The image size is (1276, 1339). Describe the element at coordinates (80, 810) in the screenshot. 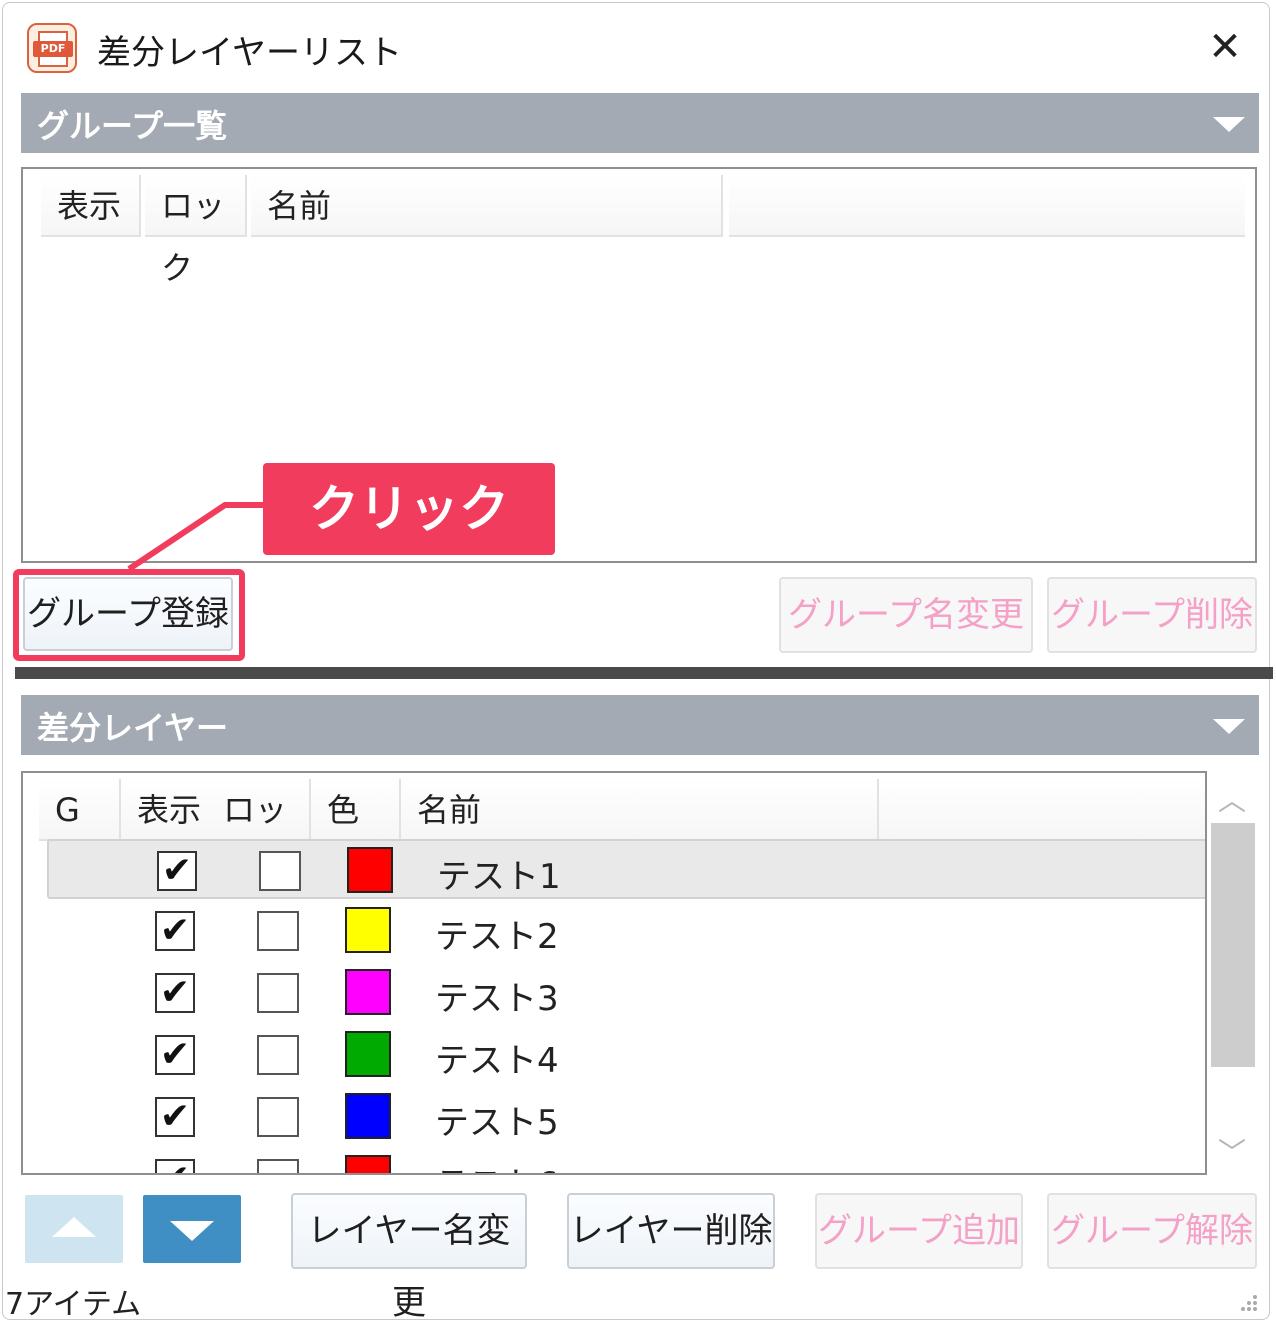

I see `layer-col-group: G` at that location.